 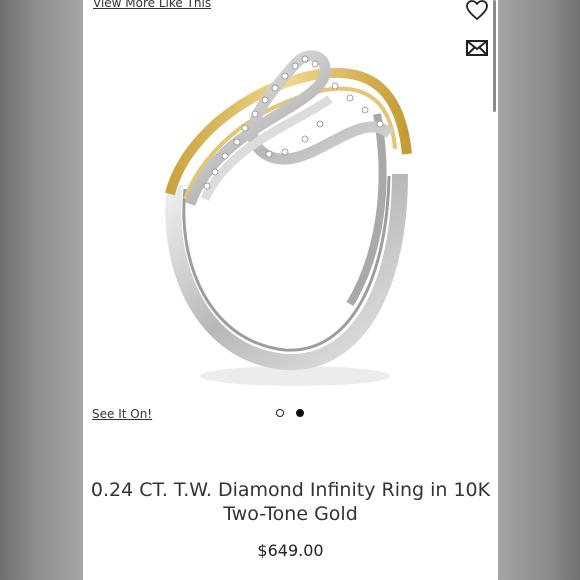 I want to click on carousel-dot-2-active, so click(x=300, y=413).